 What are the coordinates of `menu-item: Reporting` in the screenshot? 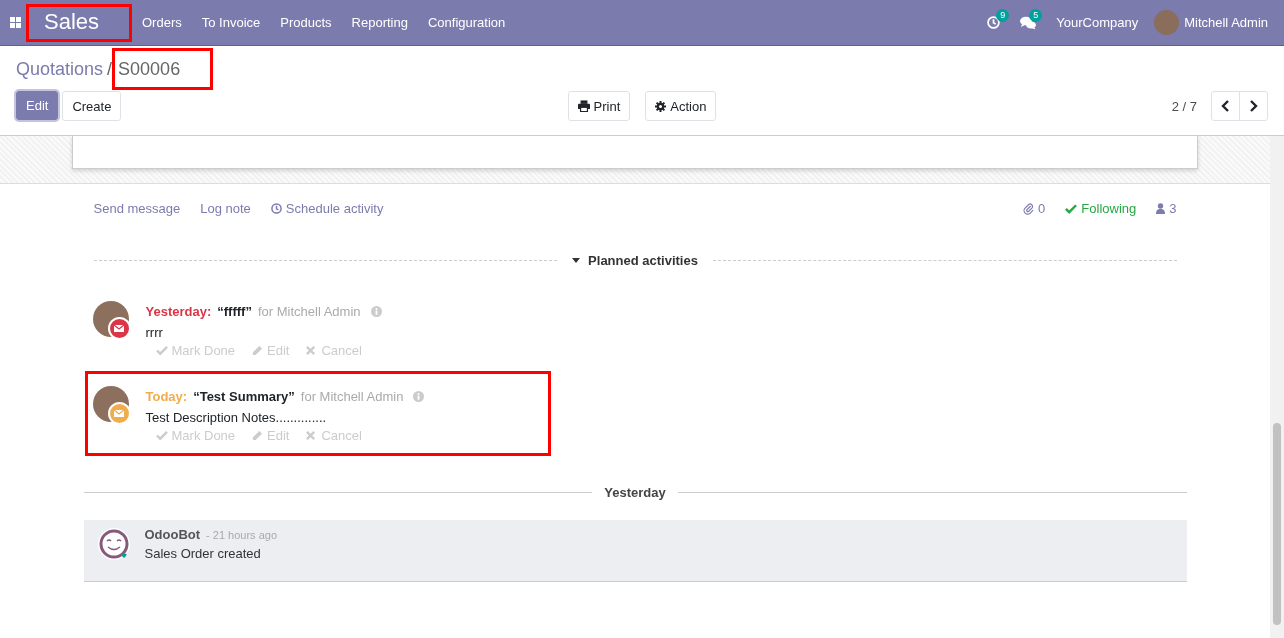 It's located at (379, 22).